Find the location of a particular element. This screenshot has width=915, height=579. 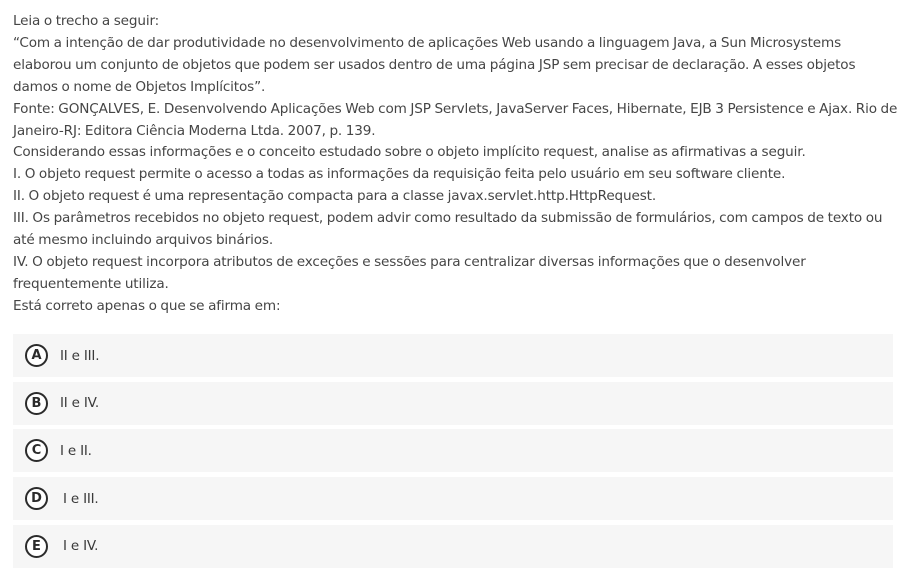

option-label: I e III. is located at coordinates (81, 498).